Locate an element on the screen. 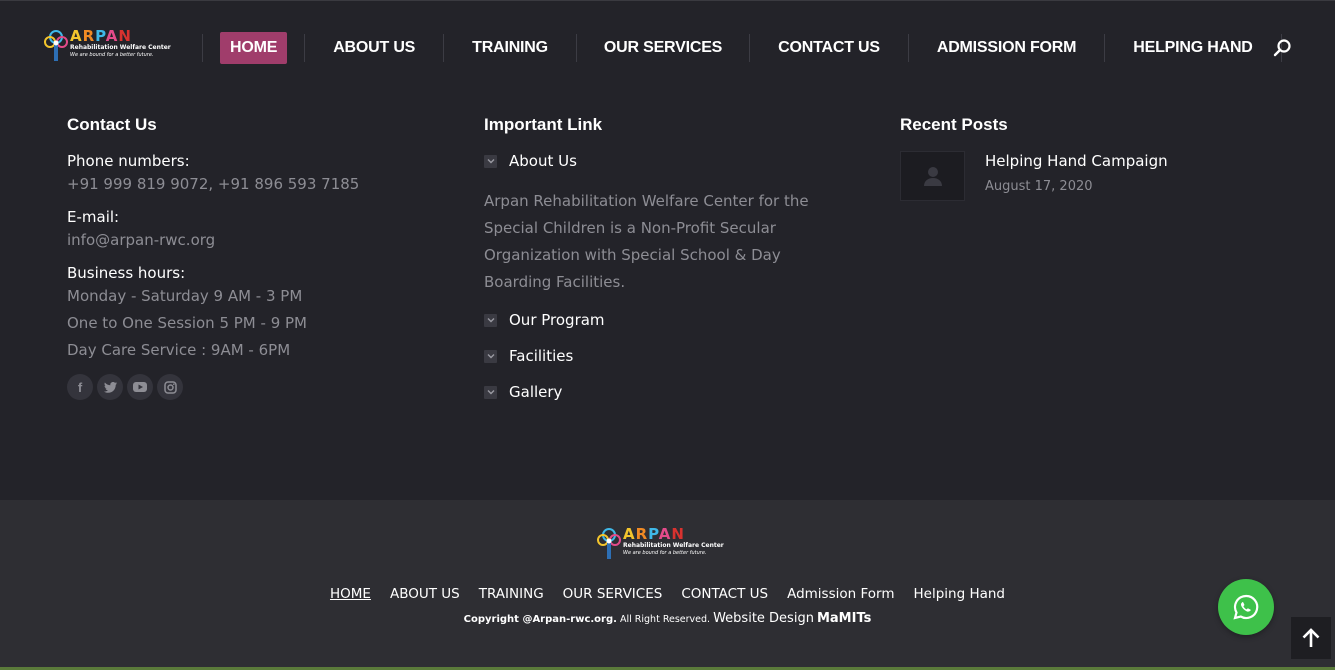 This screenshot has width=1335, height=670. footer-nav-training: TRAINING is located at coordinates (511, 594).